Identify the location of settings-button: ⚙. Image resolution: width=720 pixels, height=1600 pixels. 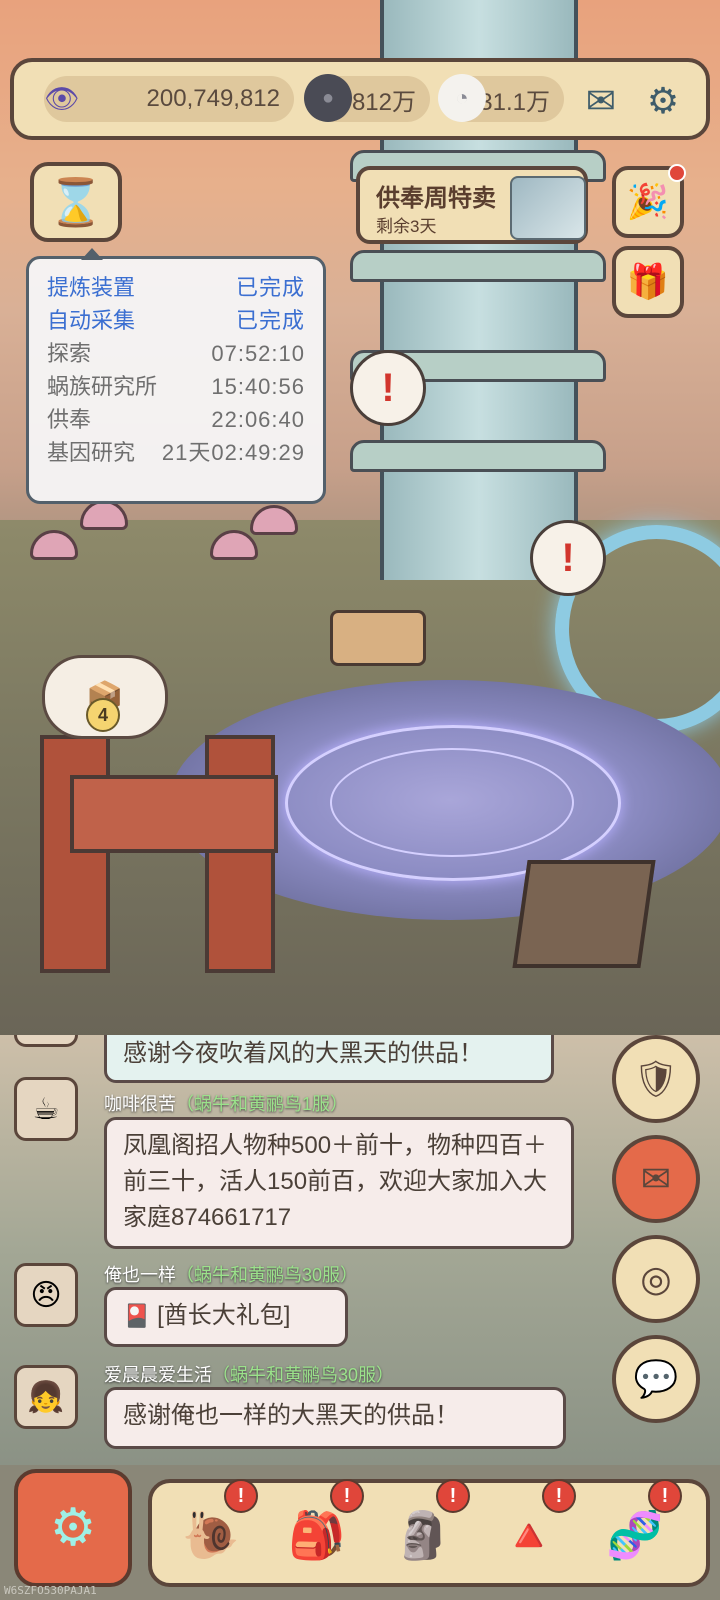
(663, 101).